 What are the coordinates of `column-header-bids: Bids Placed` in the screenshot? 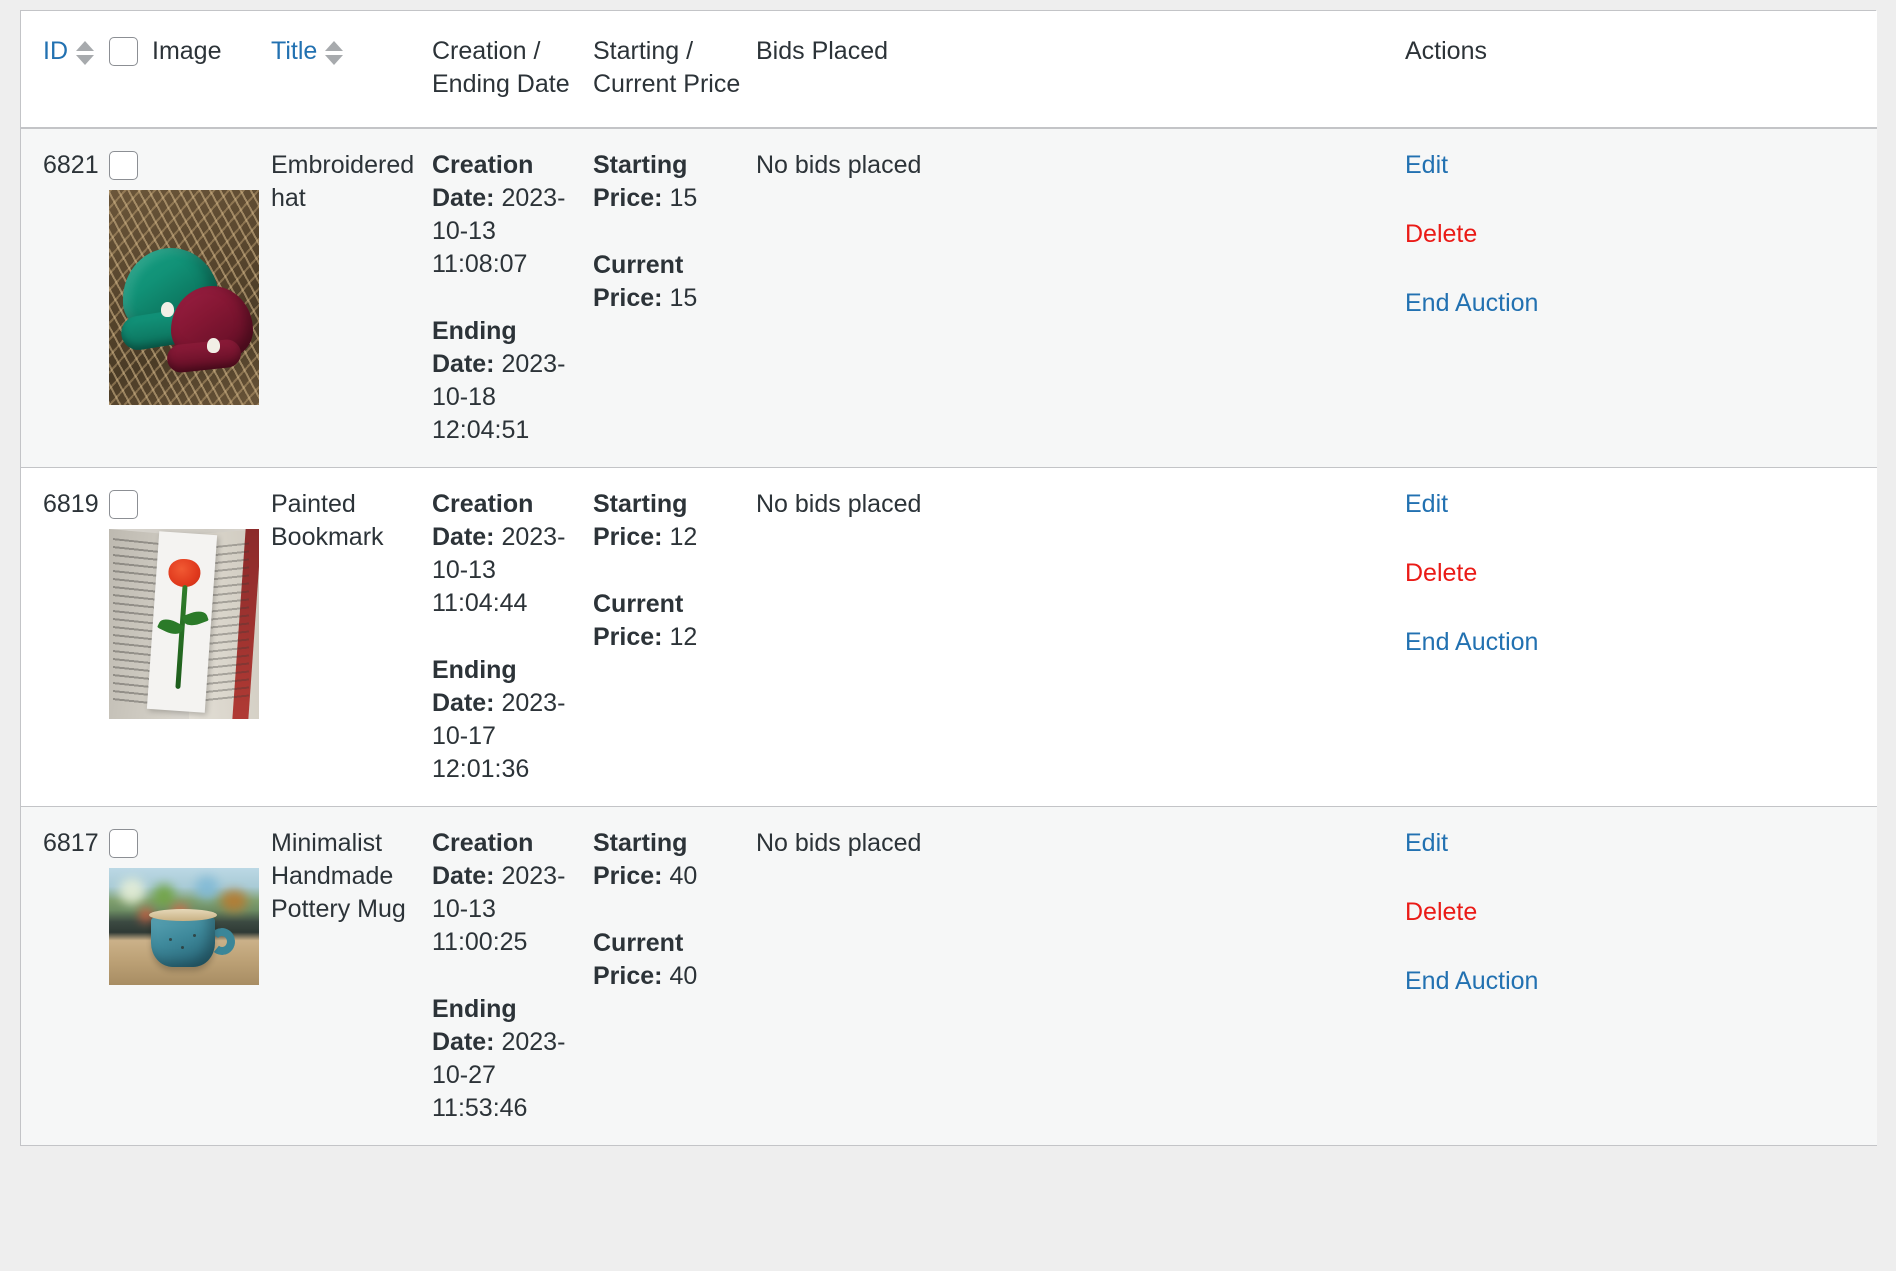 It's located at (1080, 70).